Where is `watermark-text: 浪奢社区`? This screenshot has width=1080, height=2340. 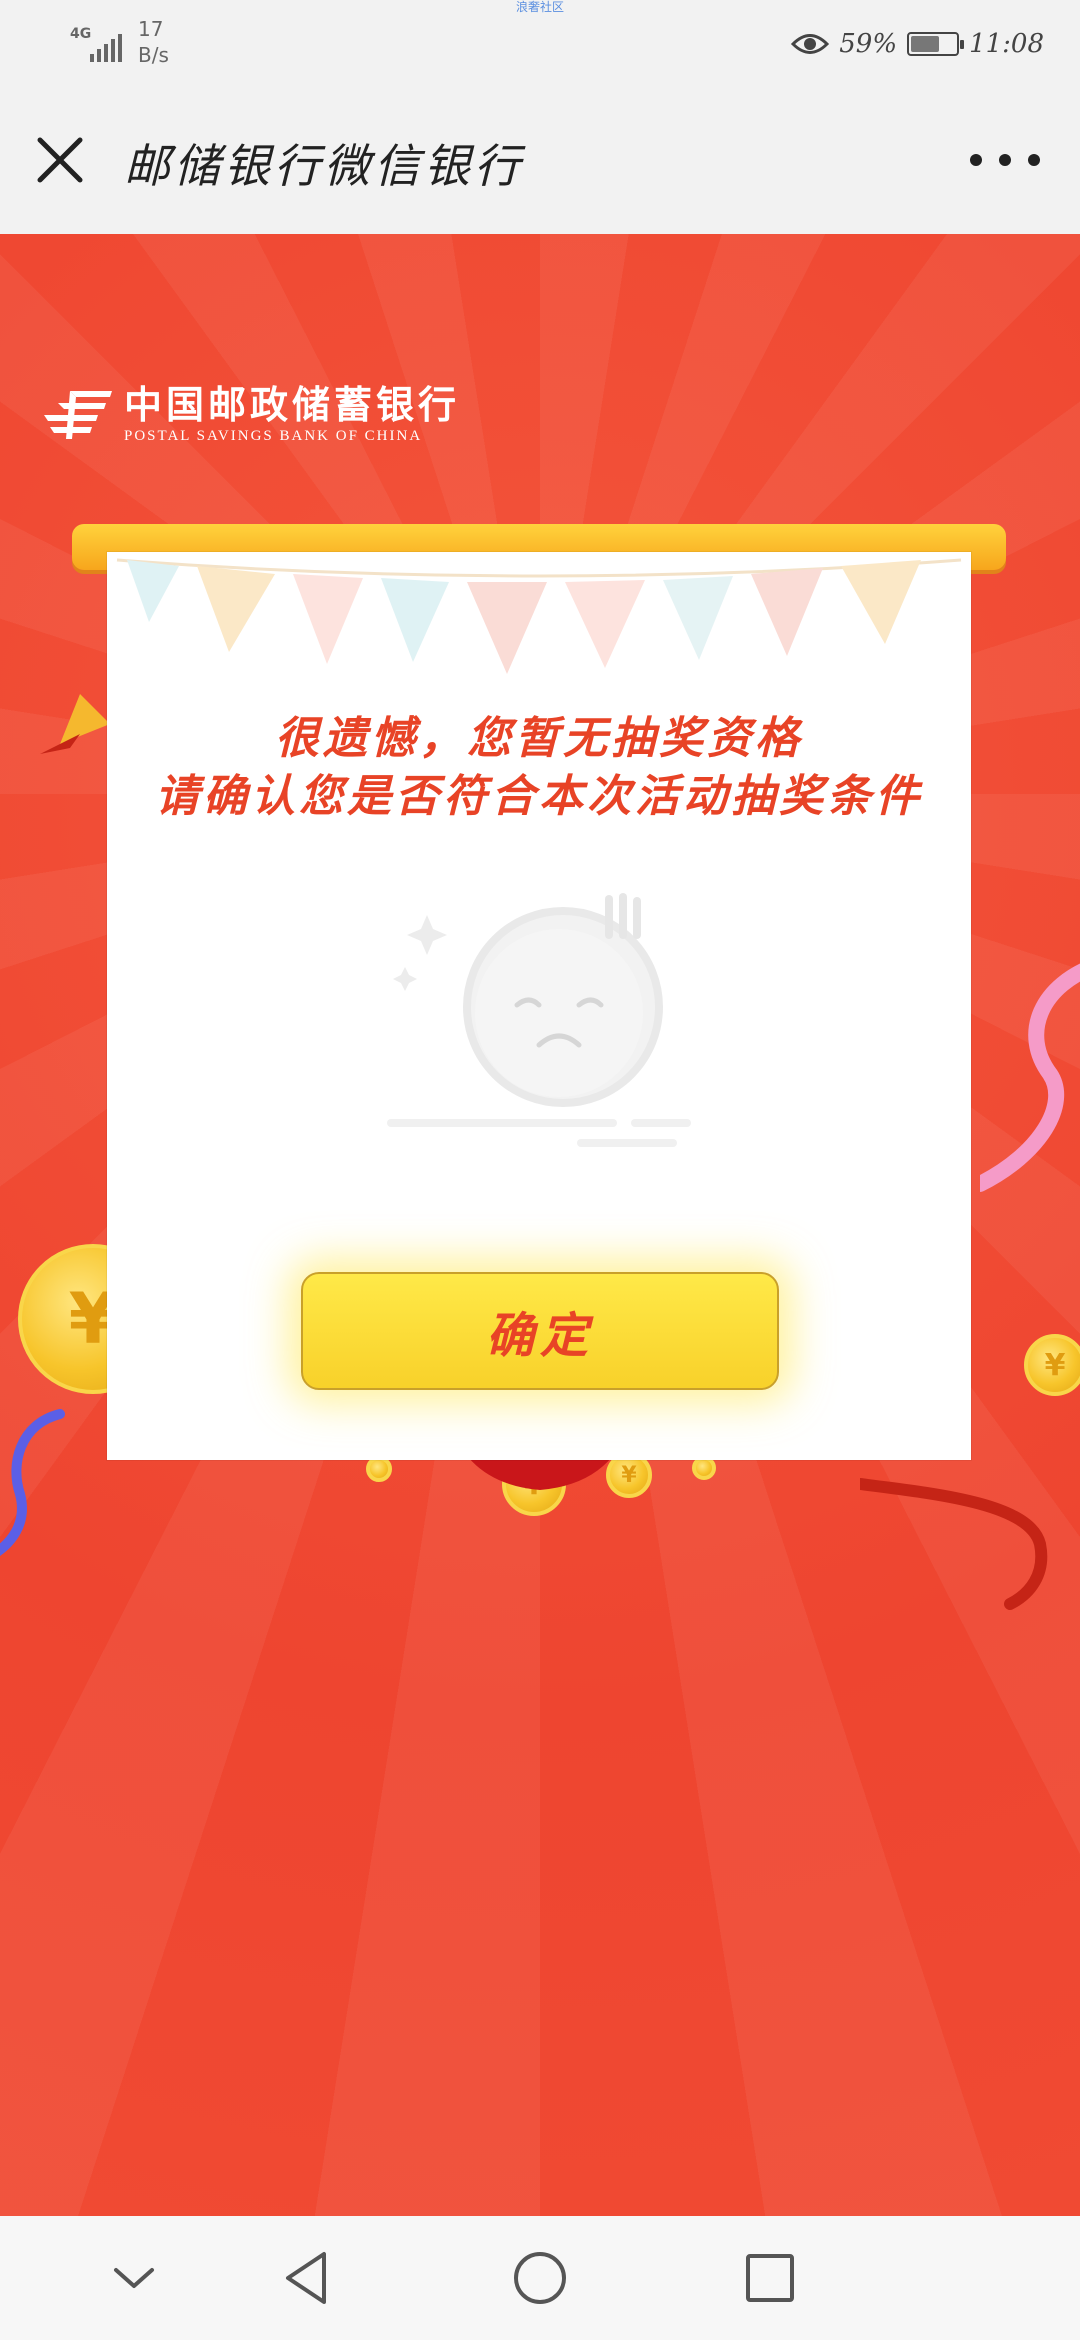 watermark-text: 浪奢社区 is located at coordinates (539, 7).